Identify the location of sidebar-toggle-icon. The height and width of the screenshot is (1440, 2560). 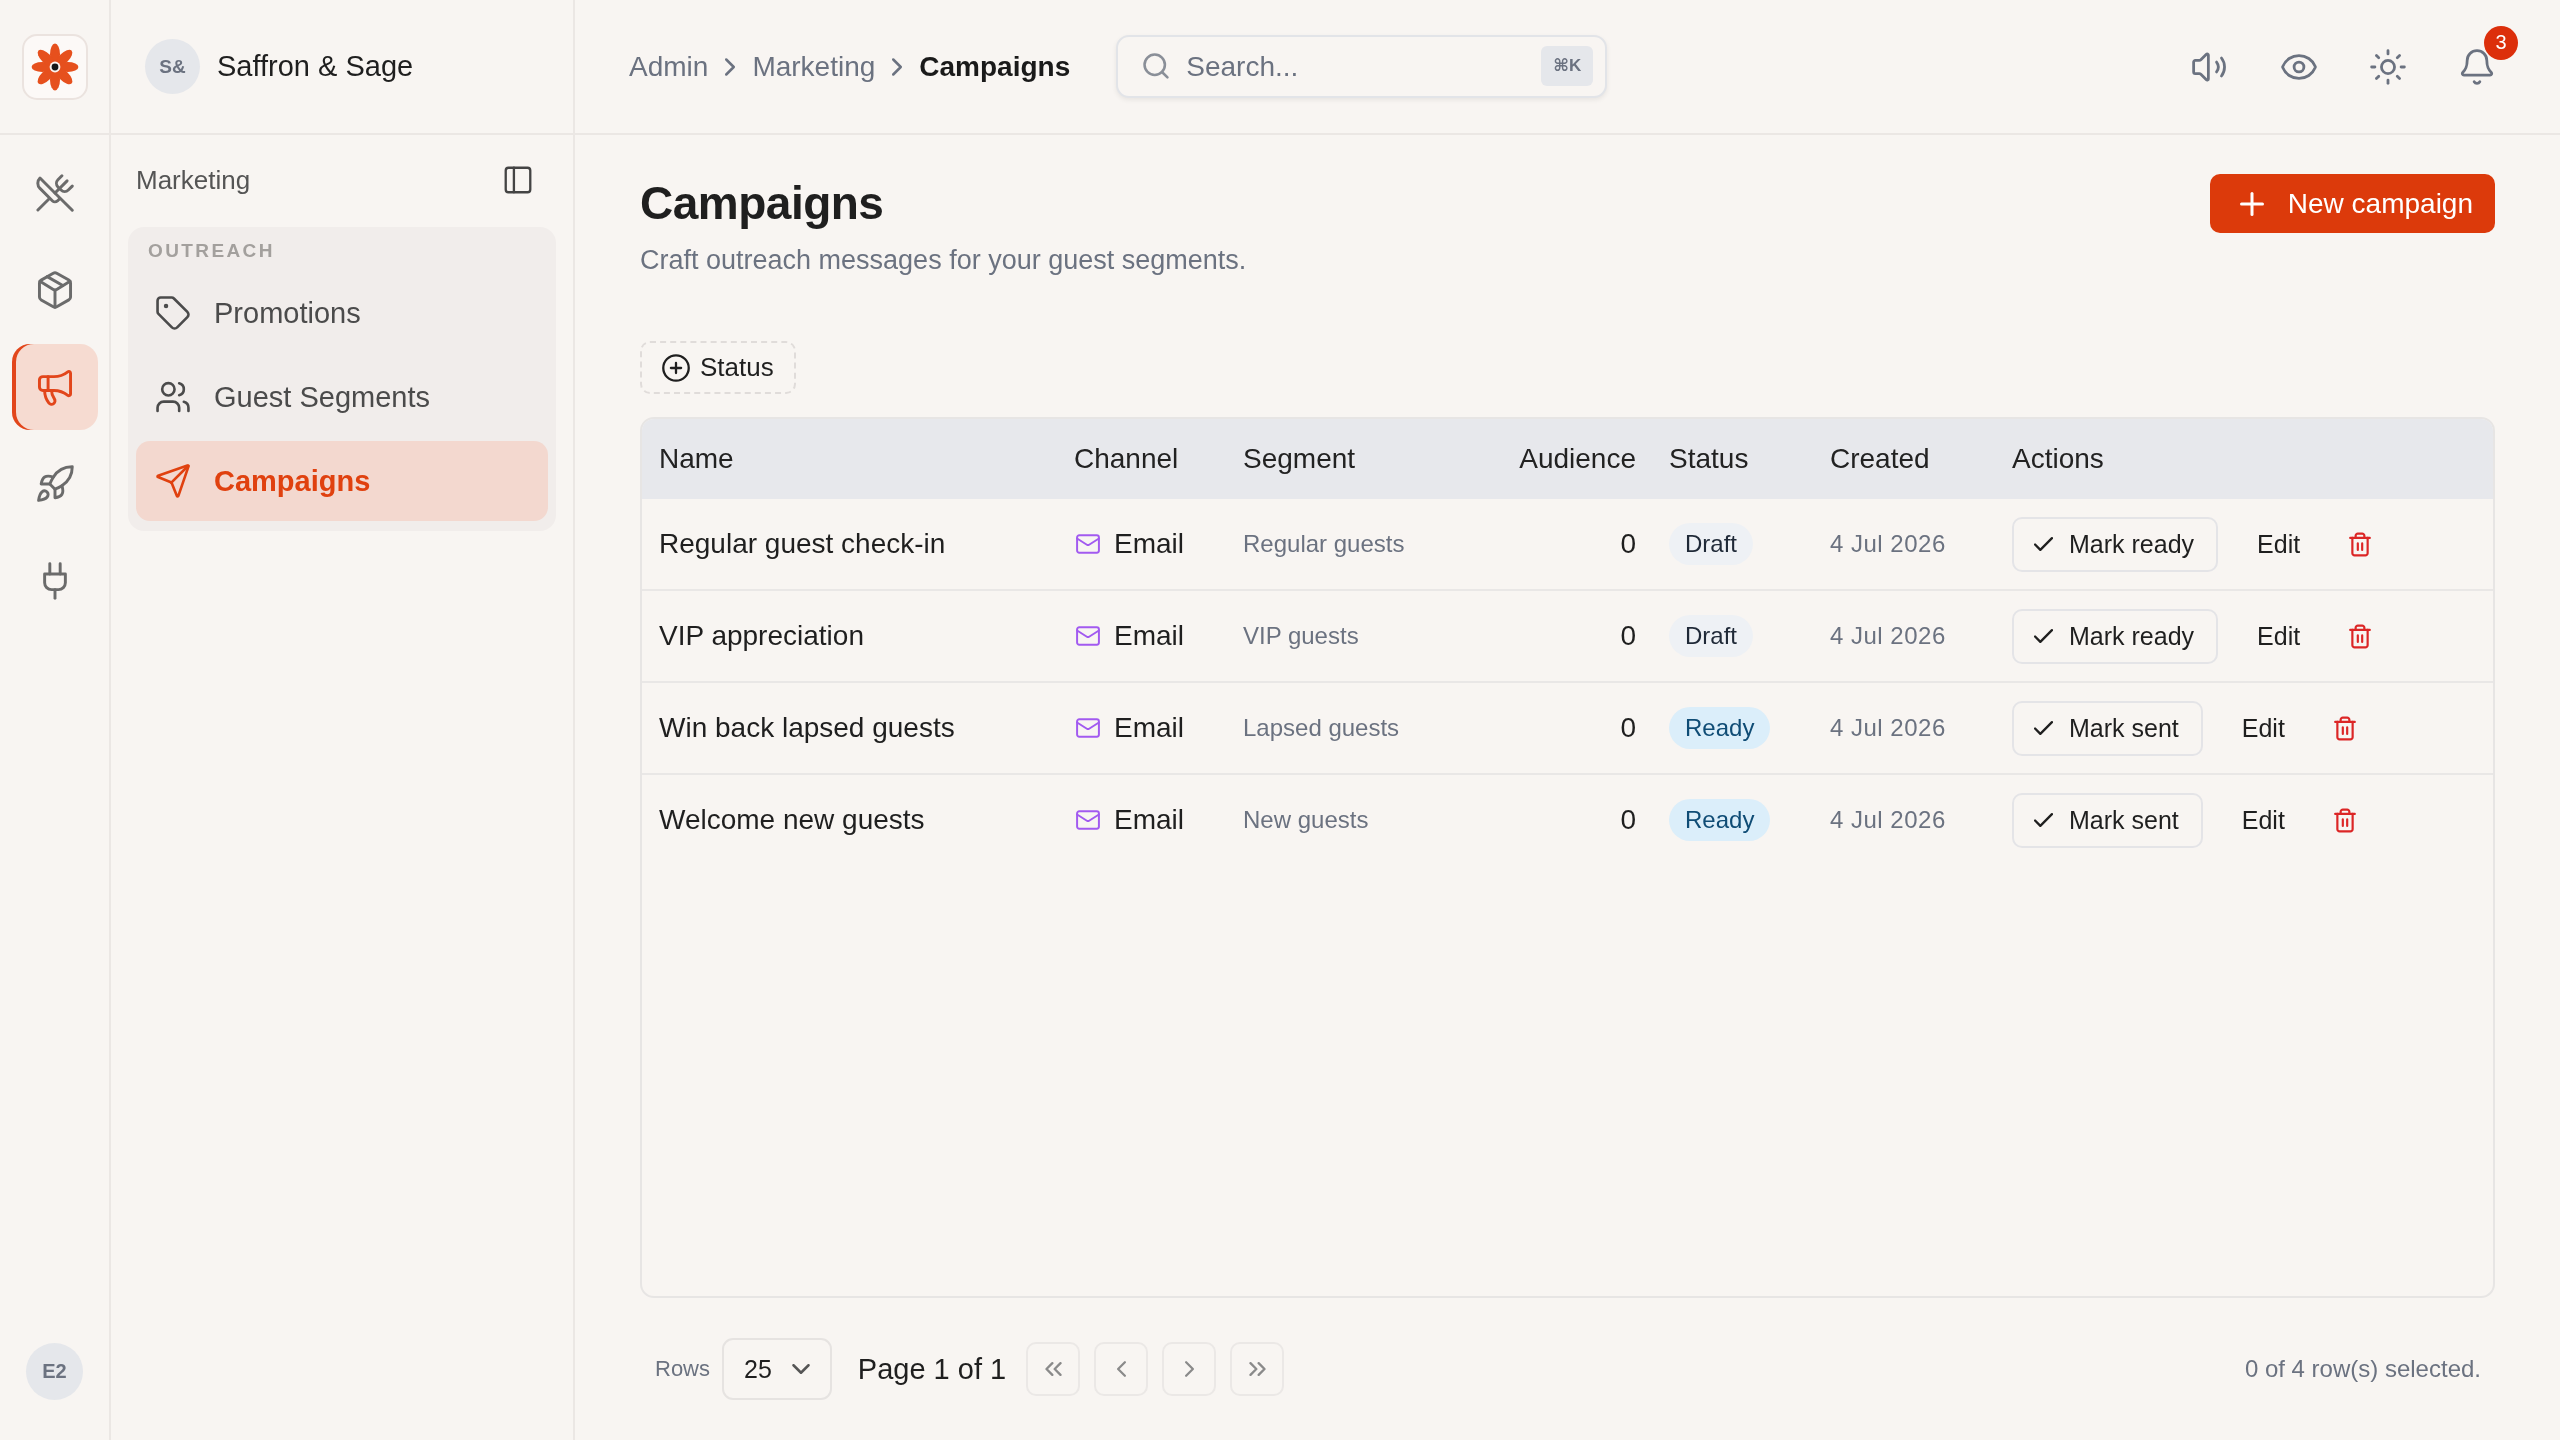
(518, 180).